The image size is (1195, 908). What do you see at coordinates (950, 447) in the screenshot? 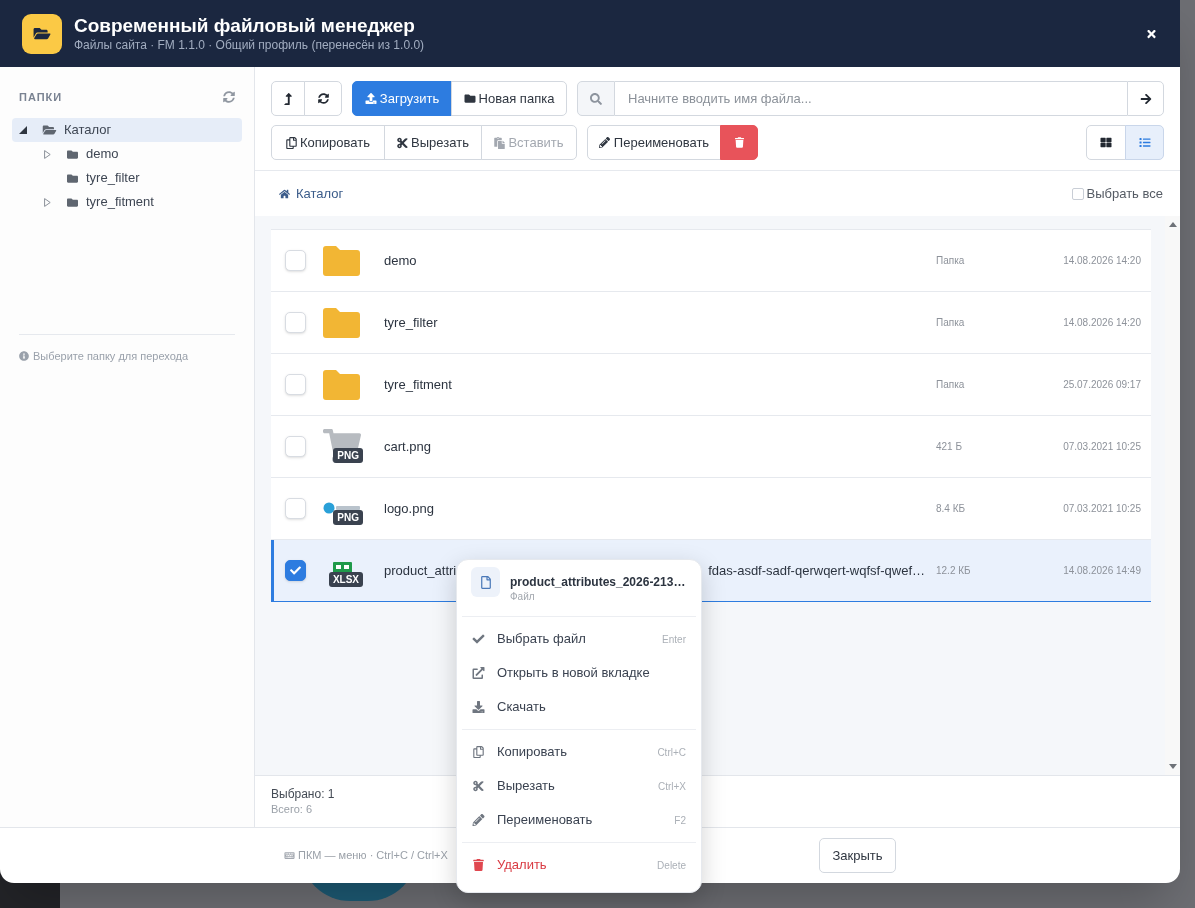
I see `file-info: 421 Б` at bounding box center [950, 447].